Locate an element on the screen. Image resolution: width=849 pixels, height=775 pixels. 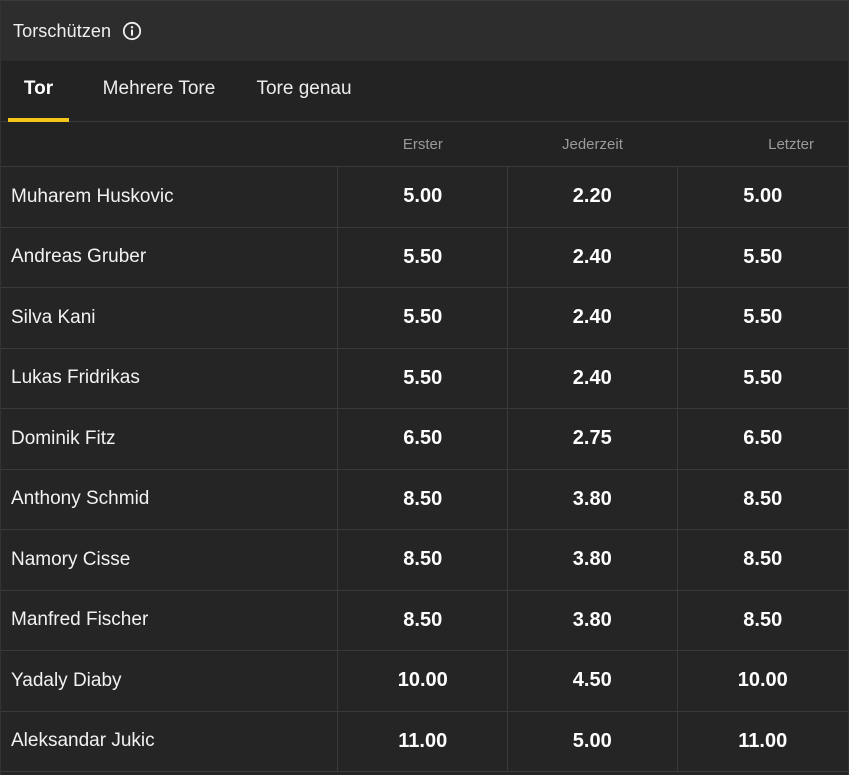
odds-button-letzter: 10.00 is located at coordinates (763, 681).